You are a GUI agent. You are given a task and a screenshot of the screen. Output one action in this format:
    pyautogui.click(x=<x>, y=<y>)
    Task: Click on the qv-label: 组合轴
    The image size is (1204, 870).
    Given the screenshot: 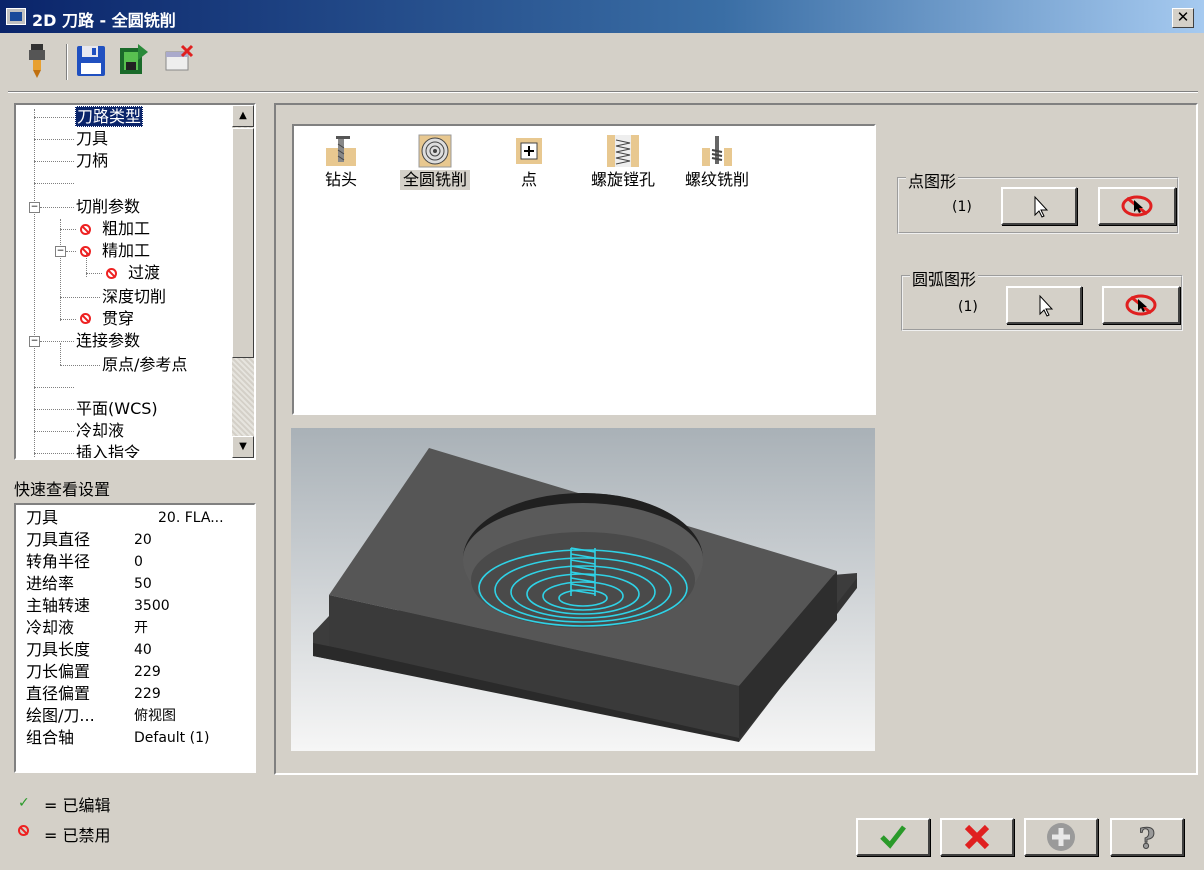 What is the action you would take?
    pyautogui.click(x=50, y=737)
    